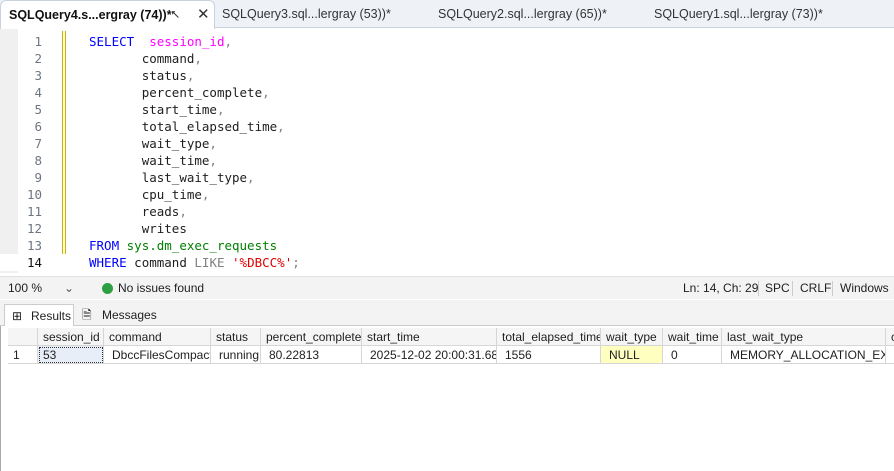  I want to click on line-number: 5, so click(38, 109).